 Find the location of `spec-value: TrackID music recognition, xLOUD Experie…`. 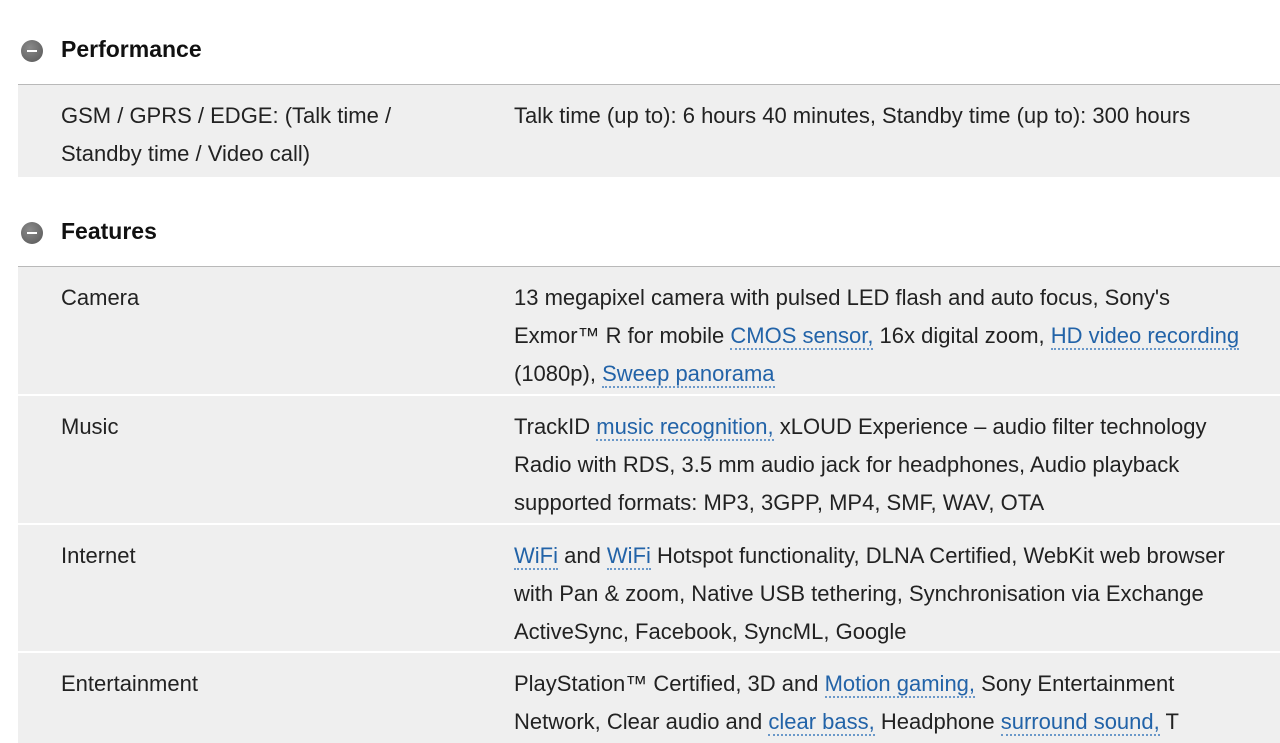

spec-value: TrackID music recognition, xLOUD Experie… is located at coordinates (860, 464).